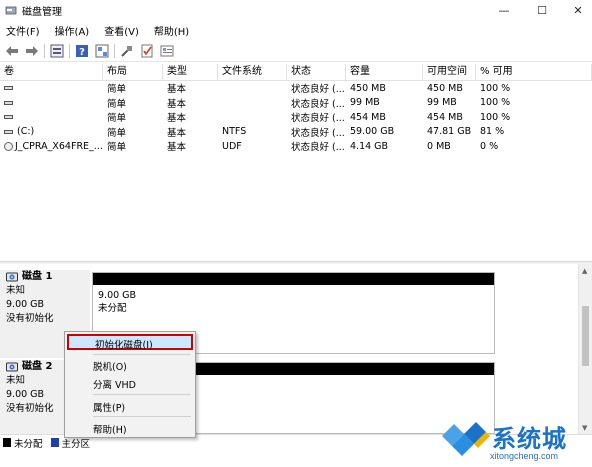 This screenshot has width=592, height=467. What do you see at coordinates (102, 51) in the screenshot?
I see `properties-icon` at bounding box center [102, 51].